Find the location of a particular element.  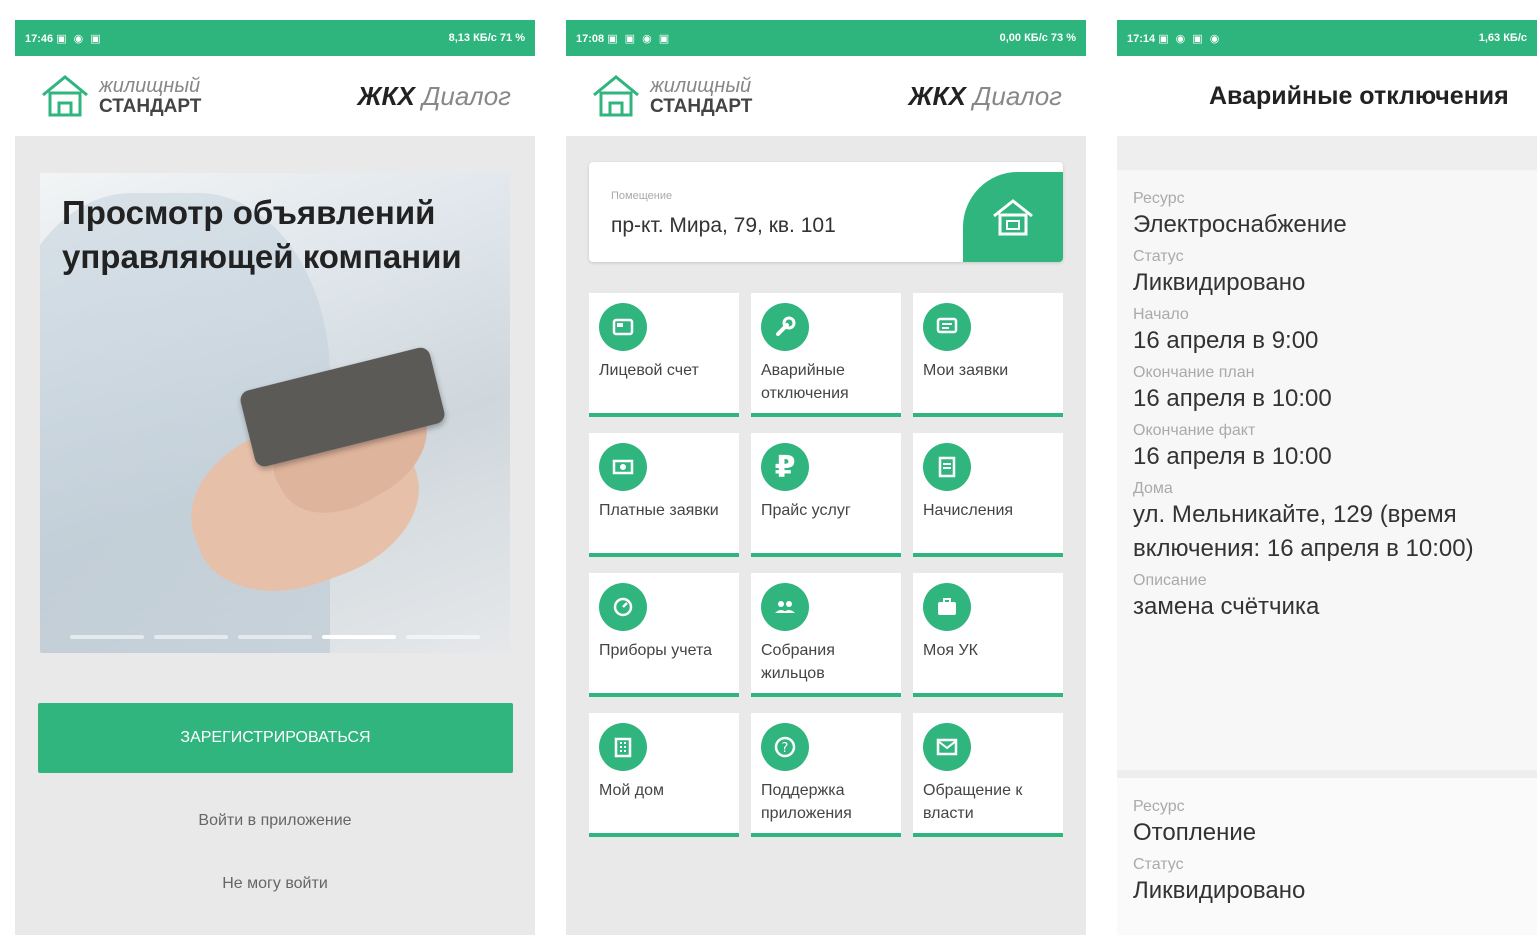

status-right: 8,13 КБ/с 71 % is located at coordinates (486, 38).